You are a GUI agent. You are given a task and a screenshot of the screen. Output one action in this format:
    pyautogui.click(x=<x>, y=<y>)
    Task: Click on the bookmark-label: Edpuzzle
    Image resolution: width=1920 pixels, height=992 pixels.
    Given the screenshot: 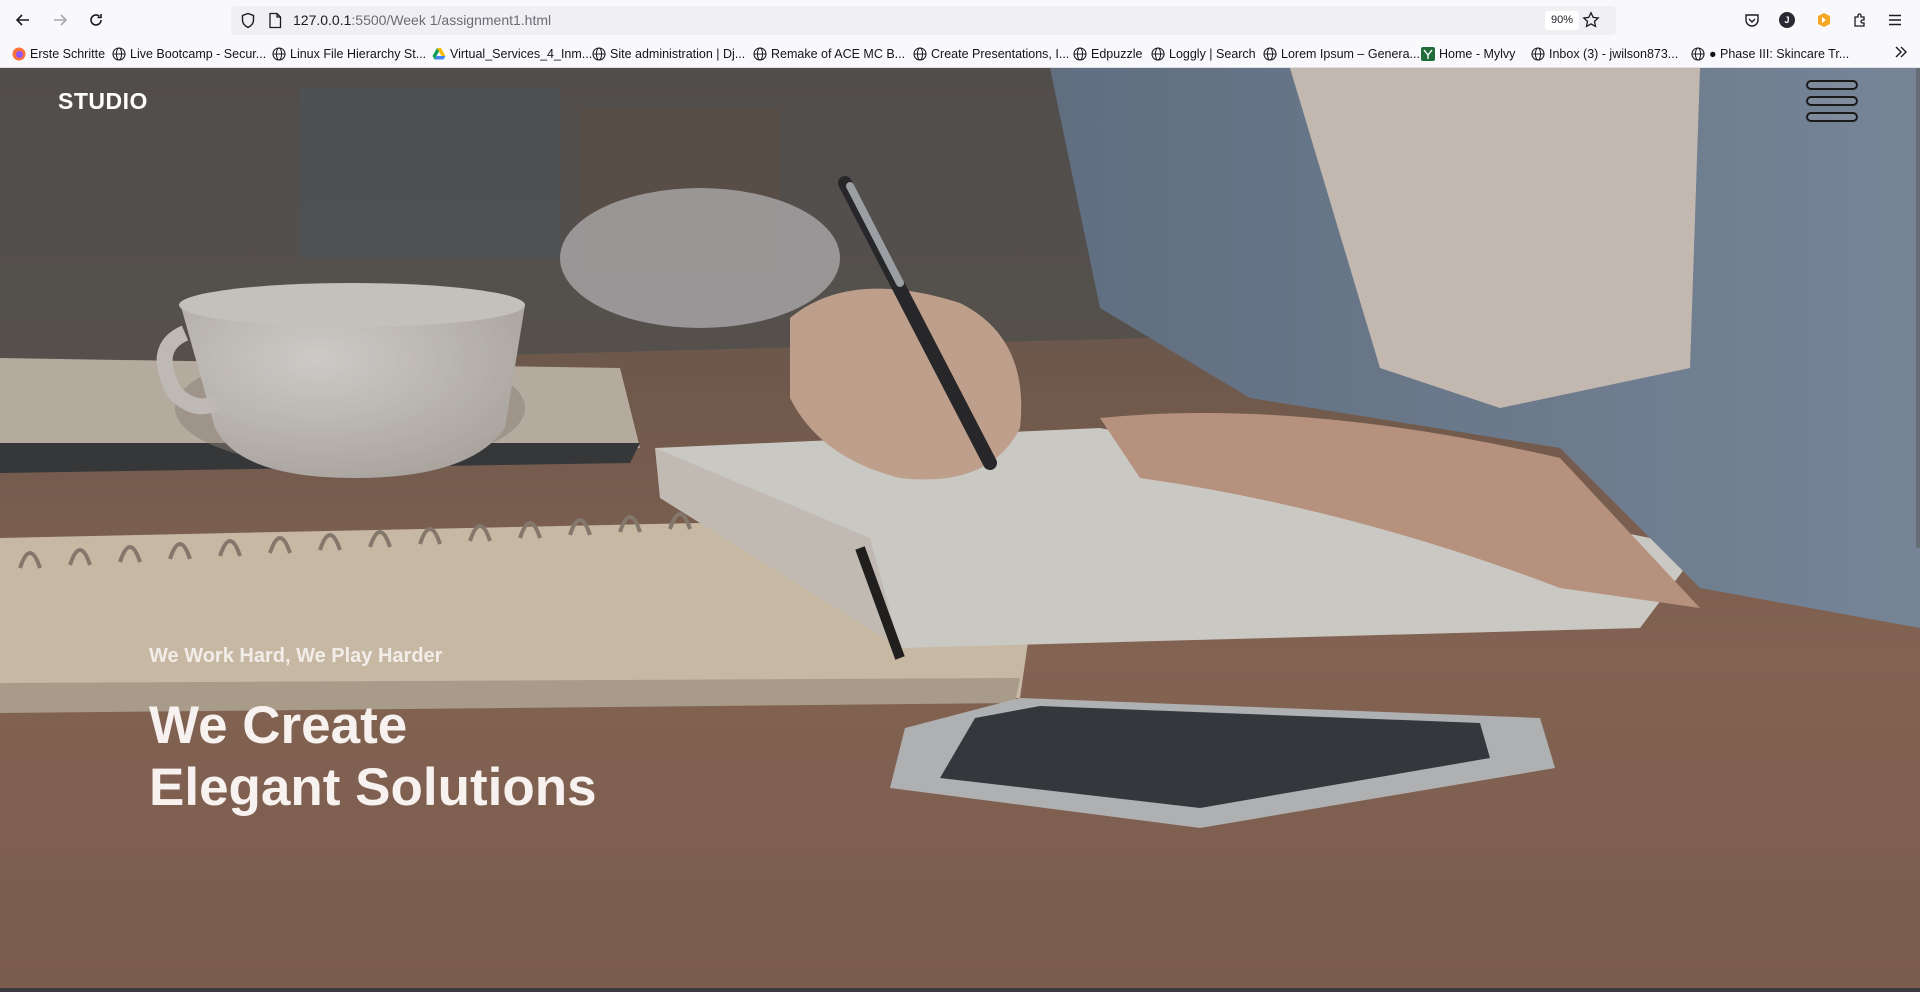 What is the action you would take?
    pyautogui.click(x=1117, y=54)
    